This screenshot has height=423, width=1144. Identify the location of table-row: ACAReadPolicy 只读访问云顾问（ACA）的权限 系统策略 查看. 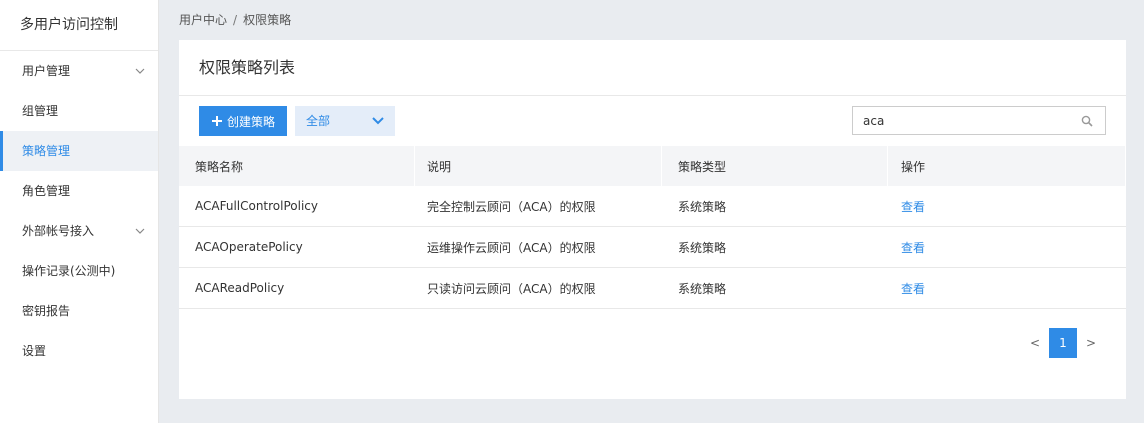
(652, 288).